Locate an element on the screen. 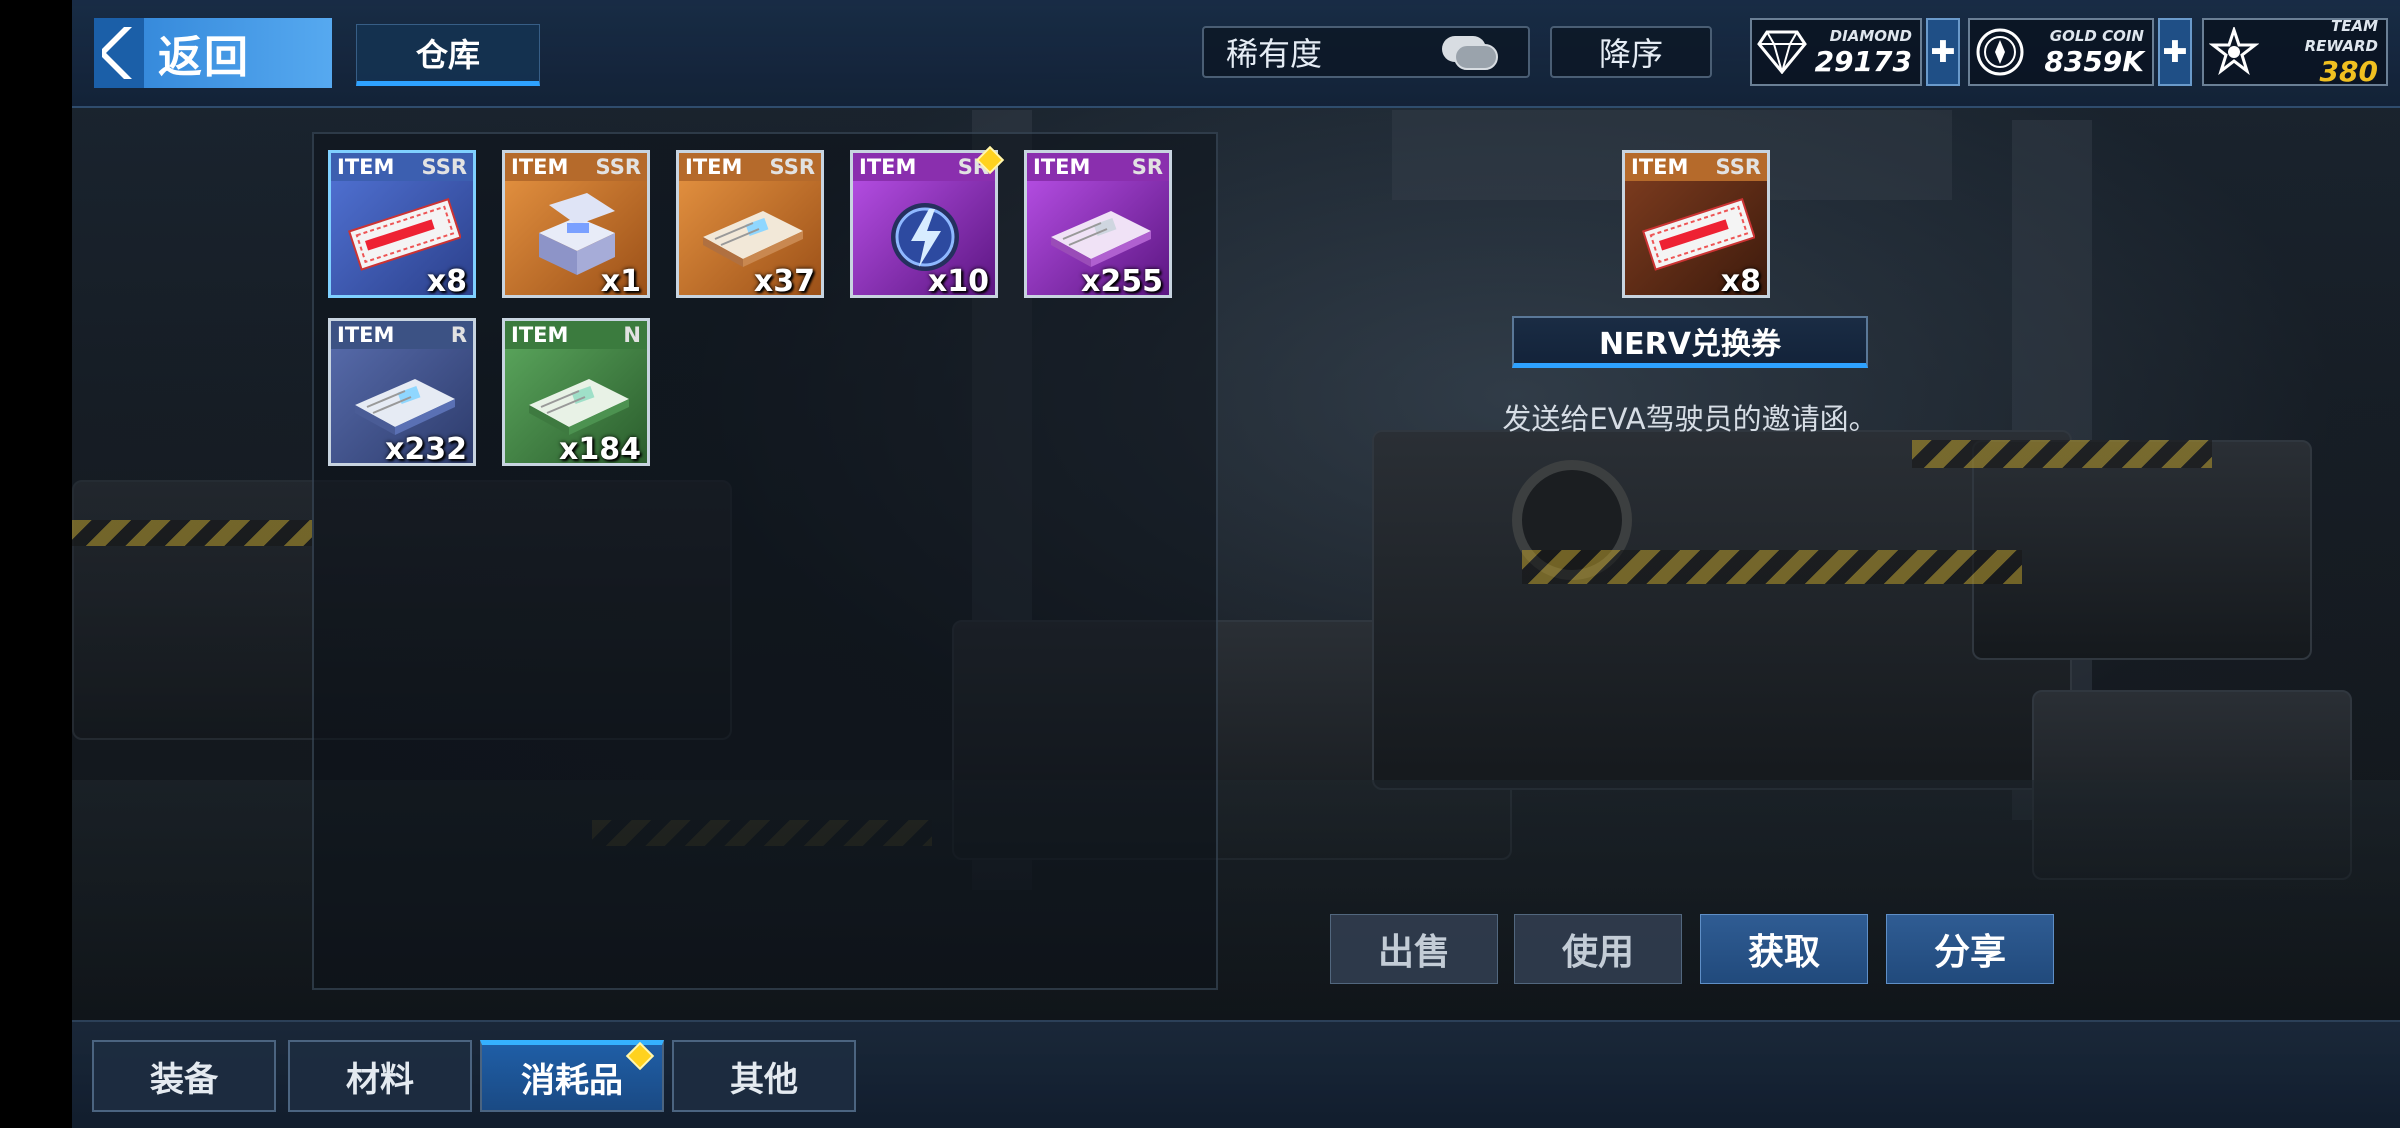 The height and width of the screenshot is (1128, 2400). back-label: 返回 is located at coordinates (204, 57).